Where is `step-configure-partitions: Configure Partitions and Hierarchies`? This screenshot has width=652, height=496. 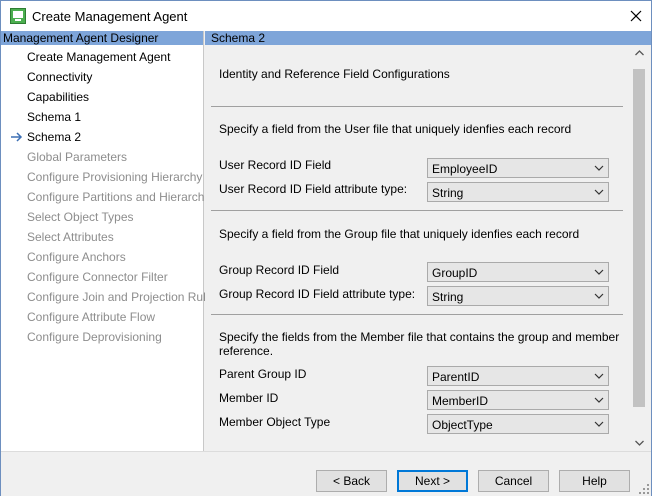 step-configure-partitions: Configure Partitions and Hierarchies is located at coordinates (123, 197).